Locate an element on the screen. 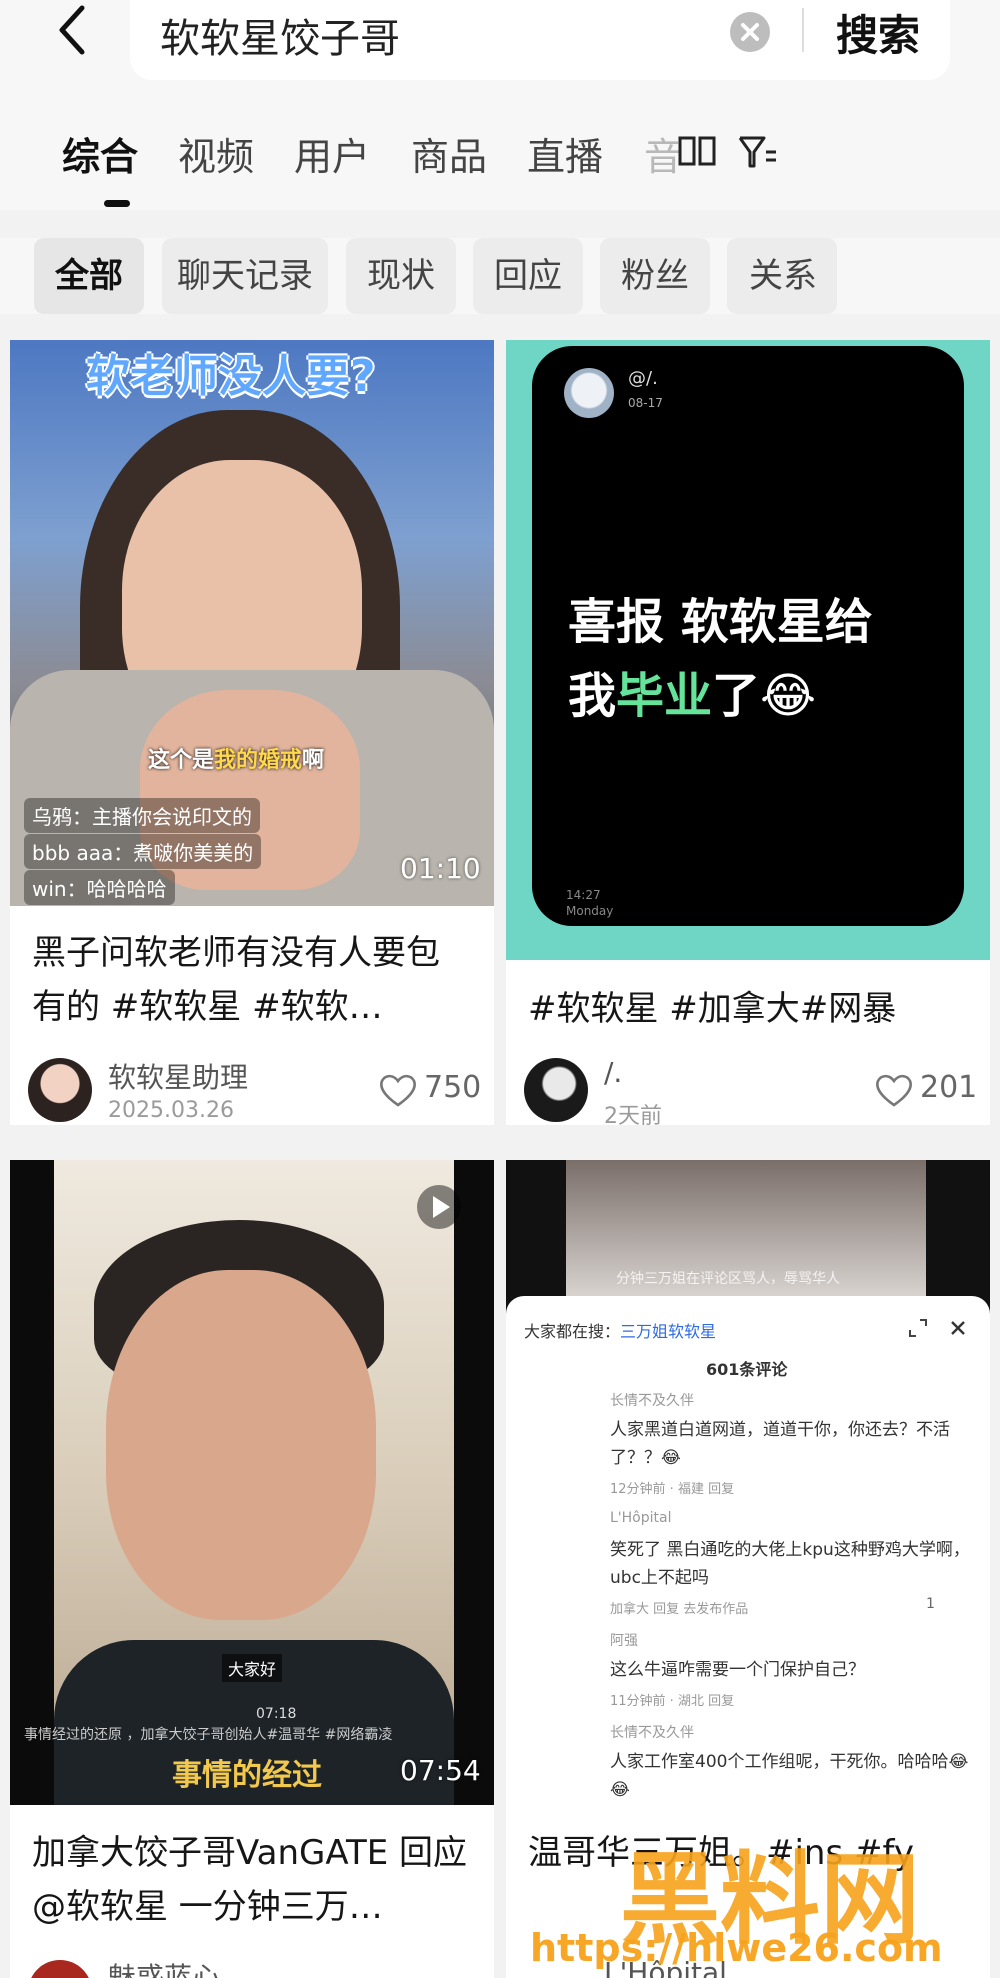 This screenshot has height=1978, width=1000. tab-video: 视频 is located at coordinates (216, 153).